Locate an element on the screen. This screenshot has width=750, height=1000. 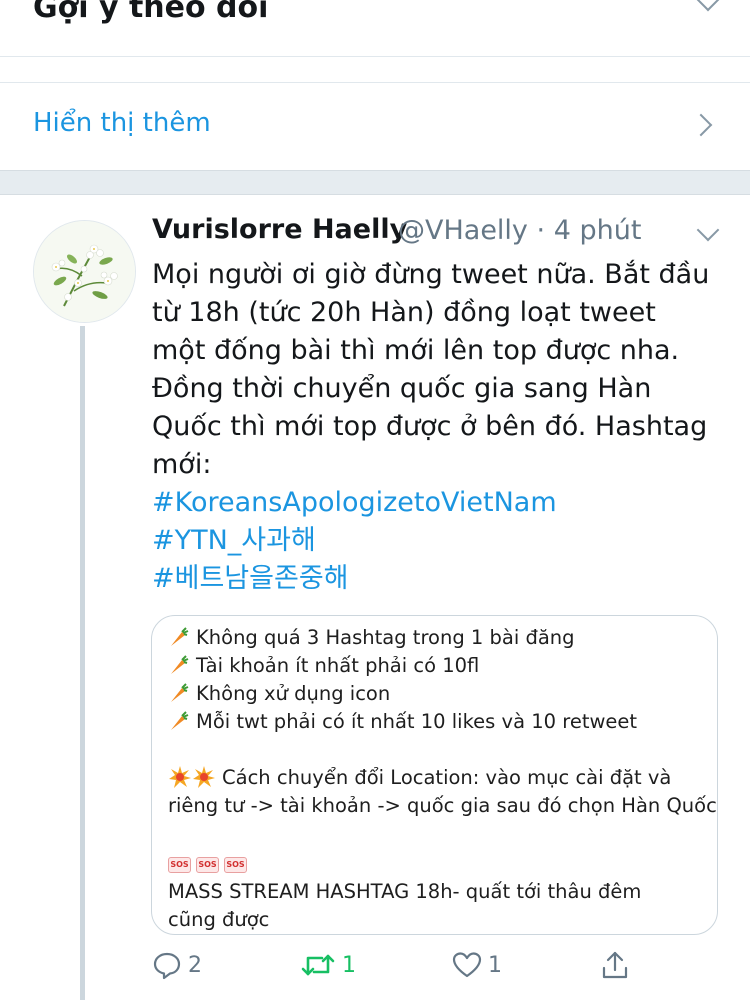
tweet-timestamp: 4 phút is located at coordinates (598, 230).